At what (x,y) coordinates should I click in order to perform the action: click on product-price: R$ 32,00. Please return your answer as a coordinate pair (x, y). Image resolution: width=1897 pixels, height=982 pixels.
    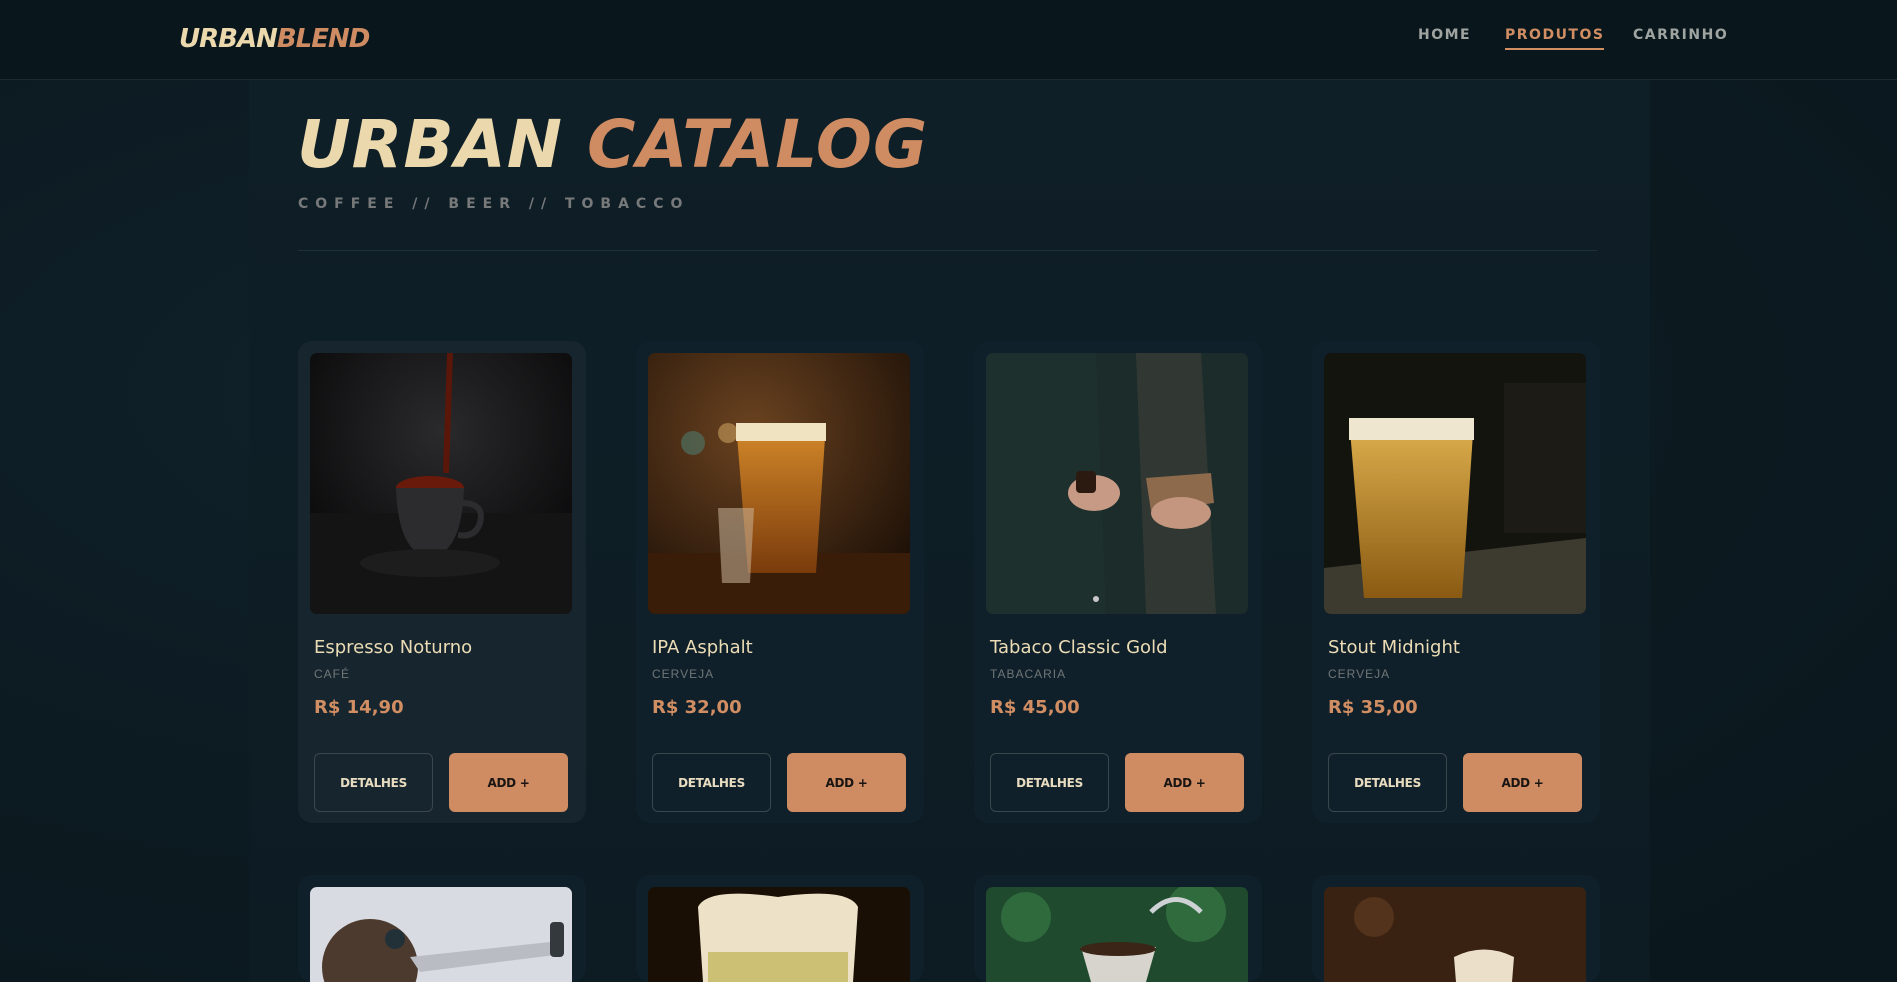
    Looking at the image, I should click on (697, 707).